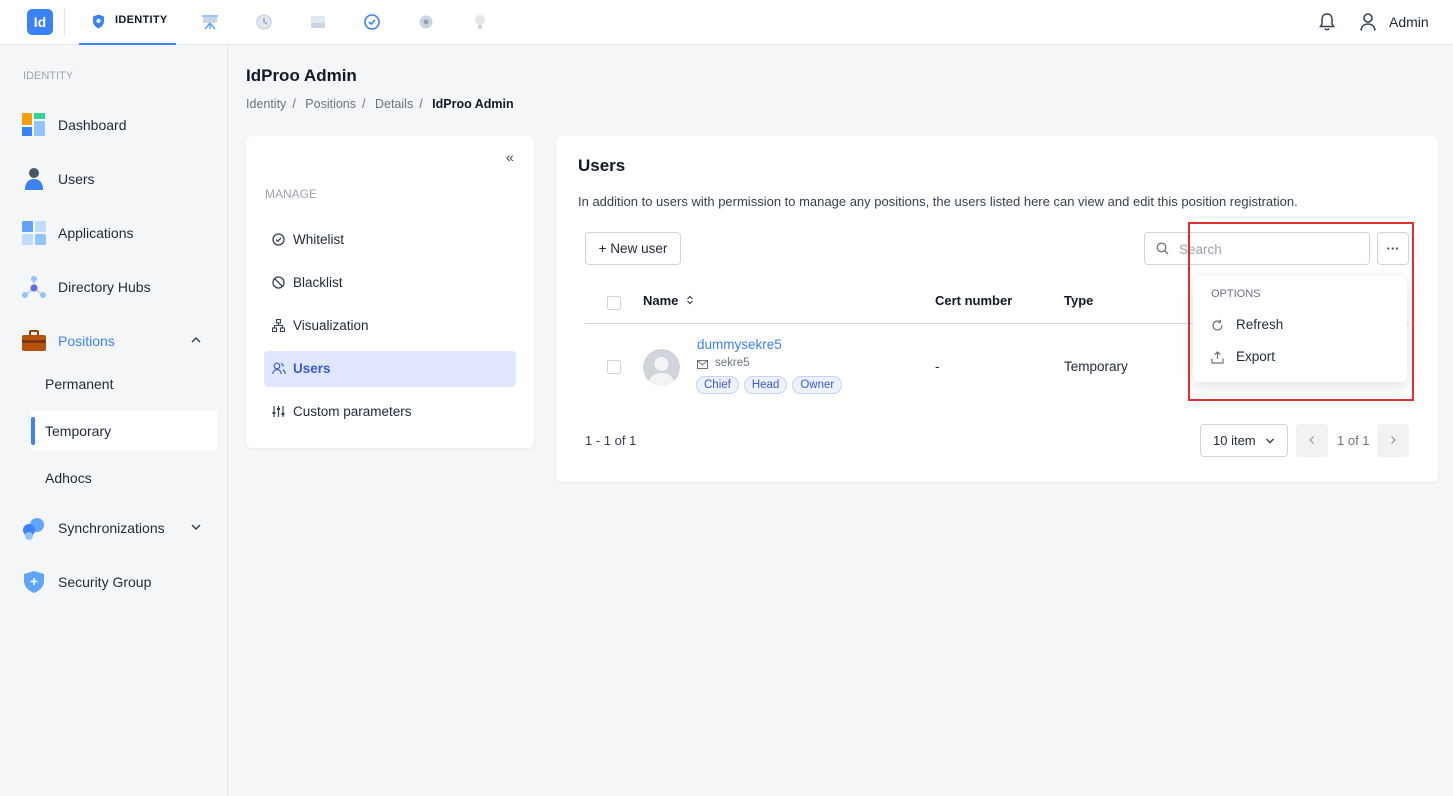  I want to click on block-icon, so click(278, 282).